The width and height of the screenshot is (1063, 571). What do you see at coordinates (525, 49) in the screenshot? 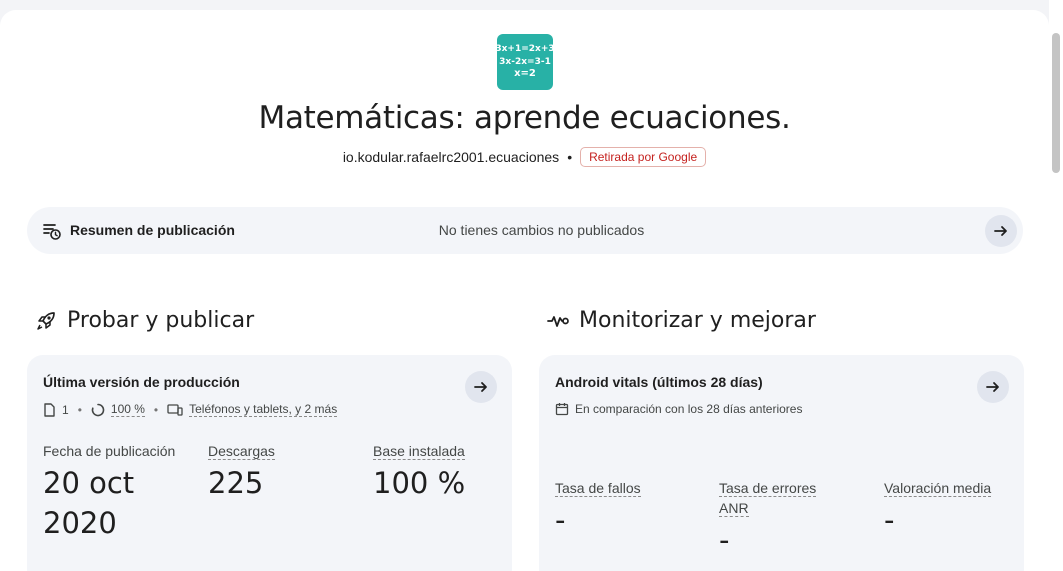
I see `app-icon-line: 3x+1=2x+3` at bounding box center [525, 49].